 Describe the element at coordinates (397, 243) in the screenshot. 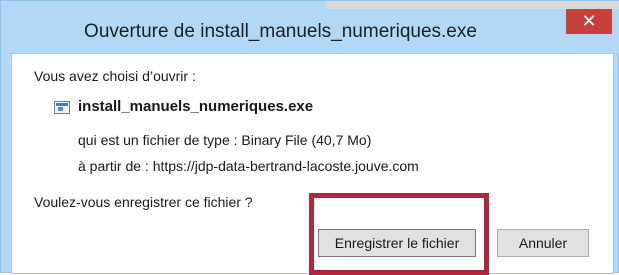

I see `save-file-button: Enregistrer le fichier` at that location.